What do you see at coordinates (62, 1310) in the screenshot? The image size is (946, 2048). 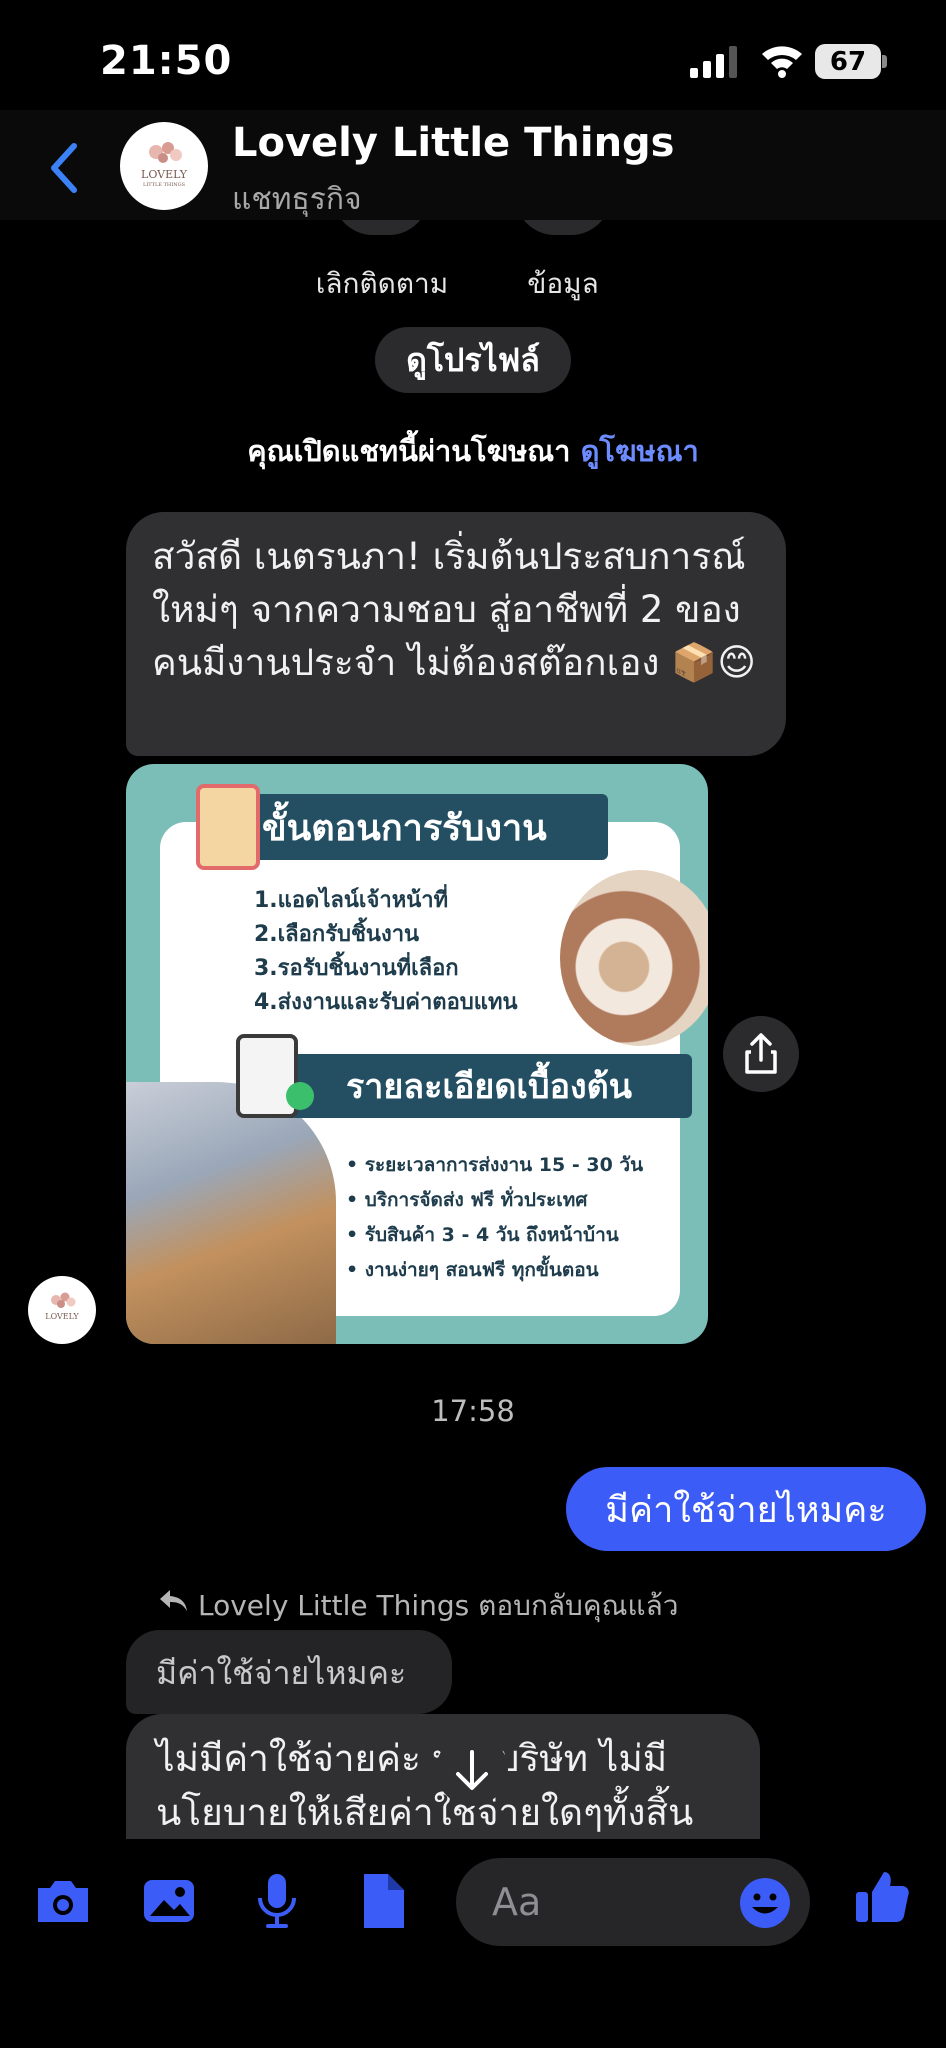 I see `sender-avatar: LOVELY` at bounding box center [62, 1310].